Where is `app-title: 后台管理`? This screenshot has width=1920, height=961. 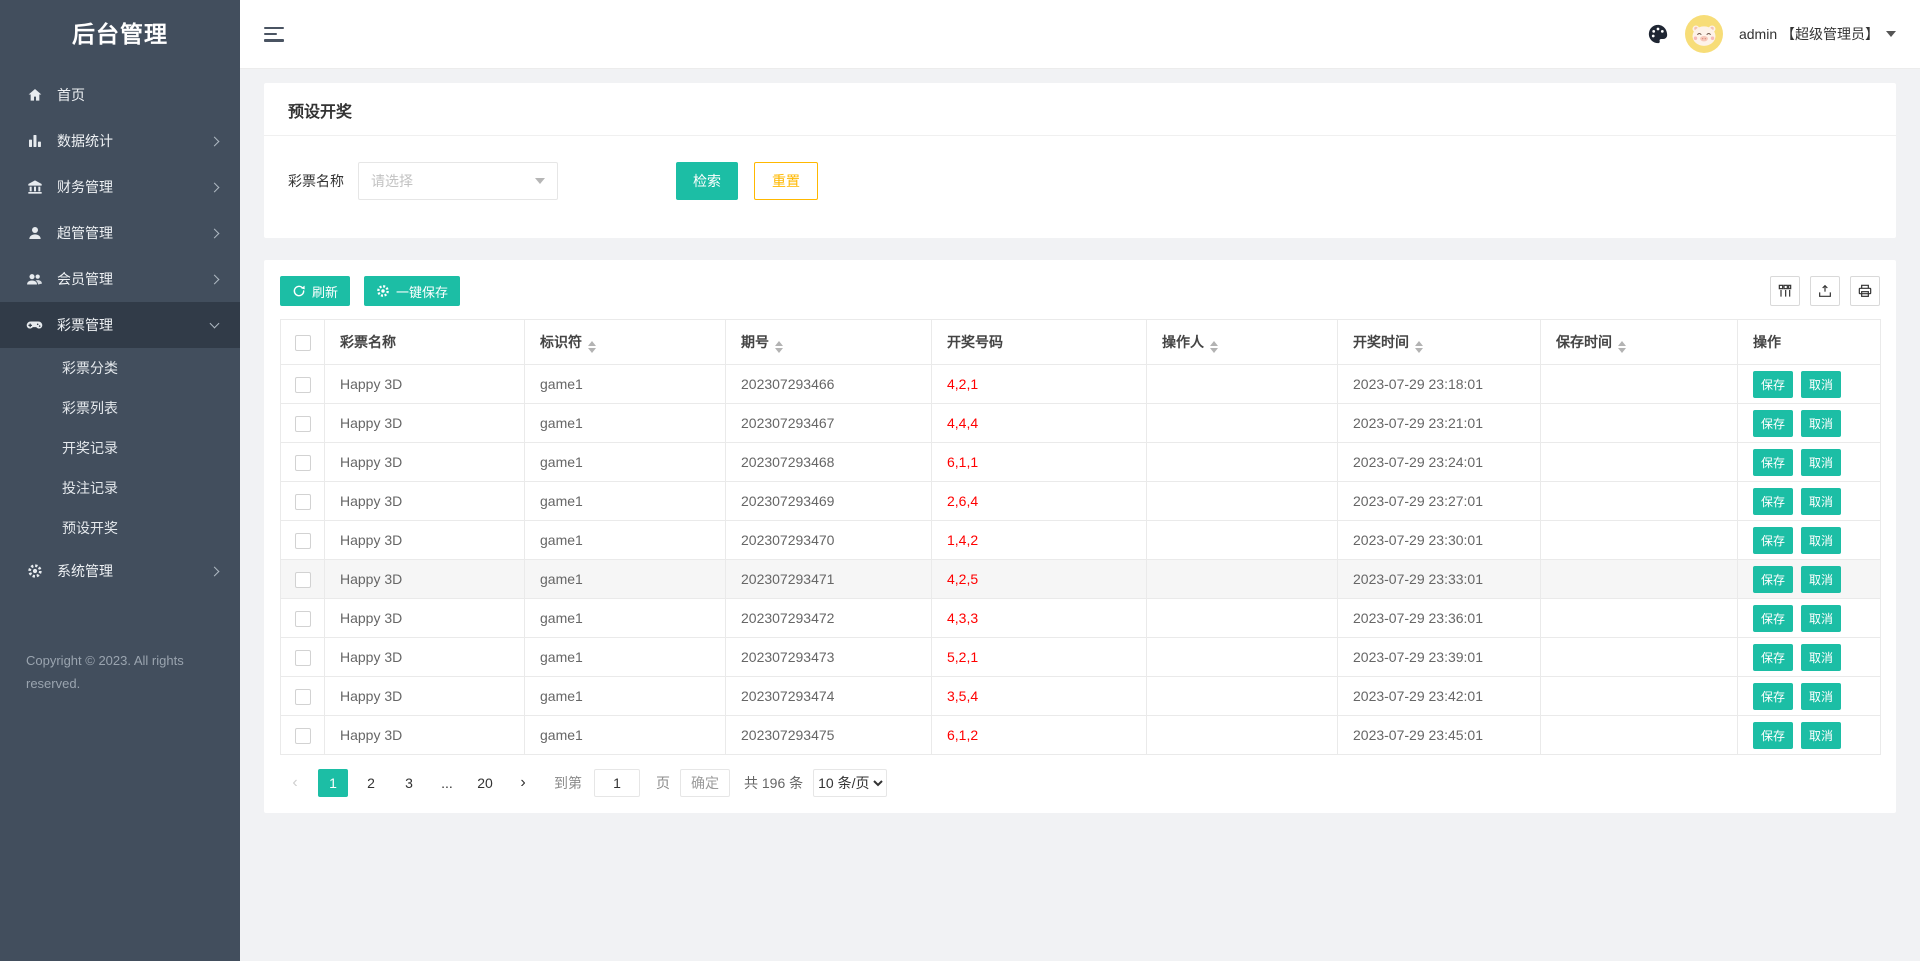 app-title: 后台管理 is located at coordinates (120, 34).